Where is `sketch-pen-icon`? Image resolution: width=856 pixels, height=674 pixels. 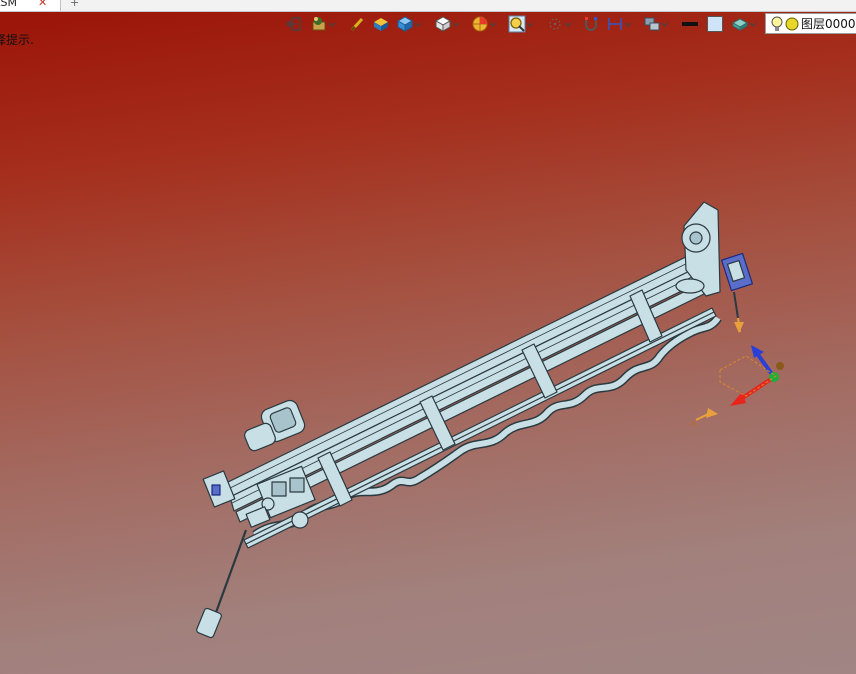 sketch-pen-icon is located at coordinates (357, 24).